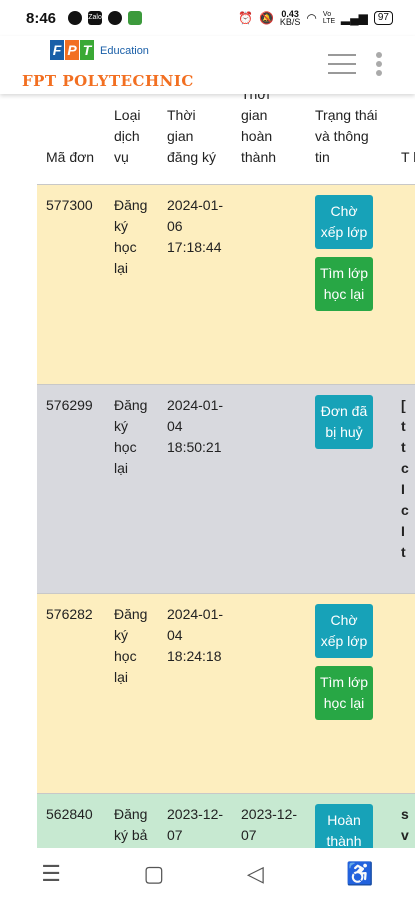 The height and width of the screenshot is (900, 415). I want to click on net-speed: 0.43 KB/S, so click(290, 18).